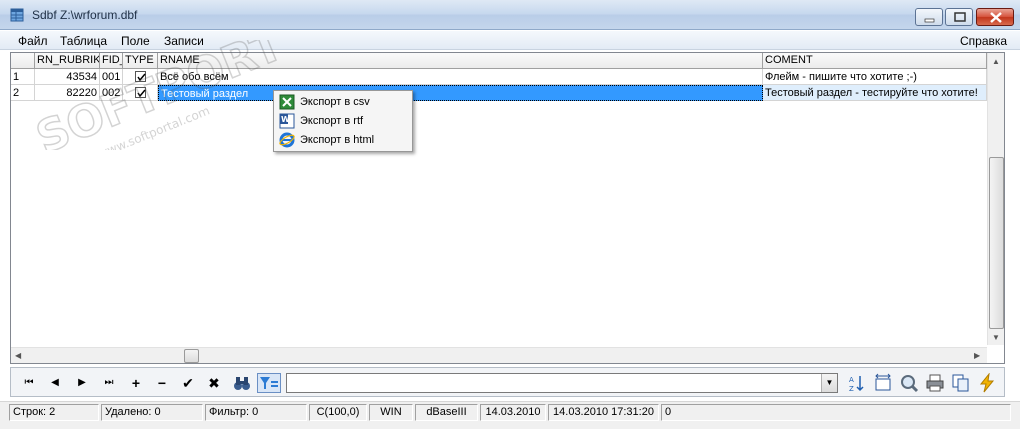 This screenshot has width=1020, height=429. Describe the element at coordinates (996, 337) in the screenshot. I see `scroll-down-icon: ▼` at that location.